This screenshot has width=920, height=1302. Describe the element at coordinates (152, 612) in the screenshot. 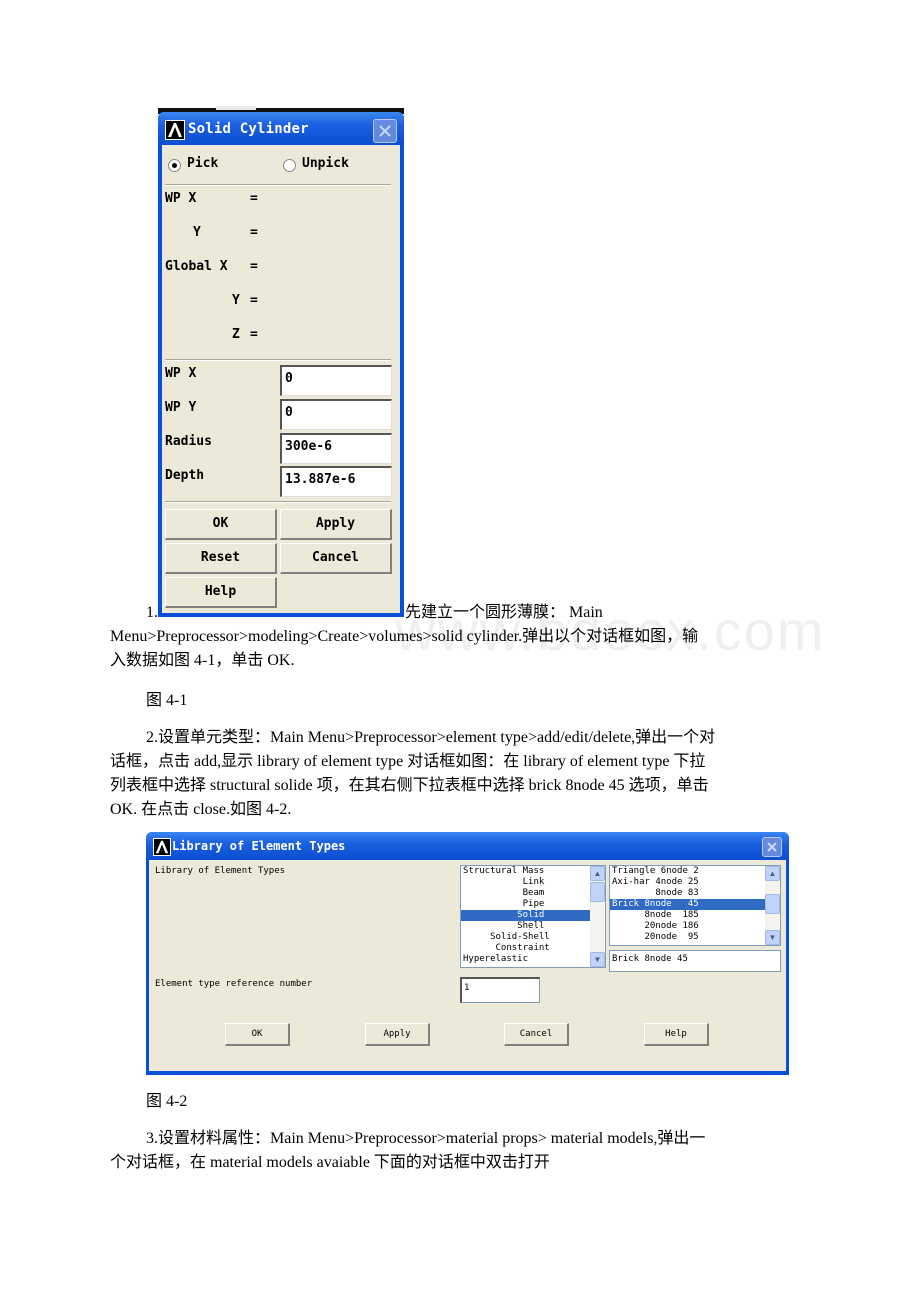

I see `step-number: 1.` at that location.